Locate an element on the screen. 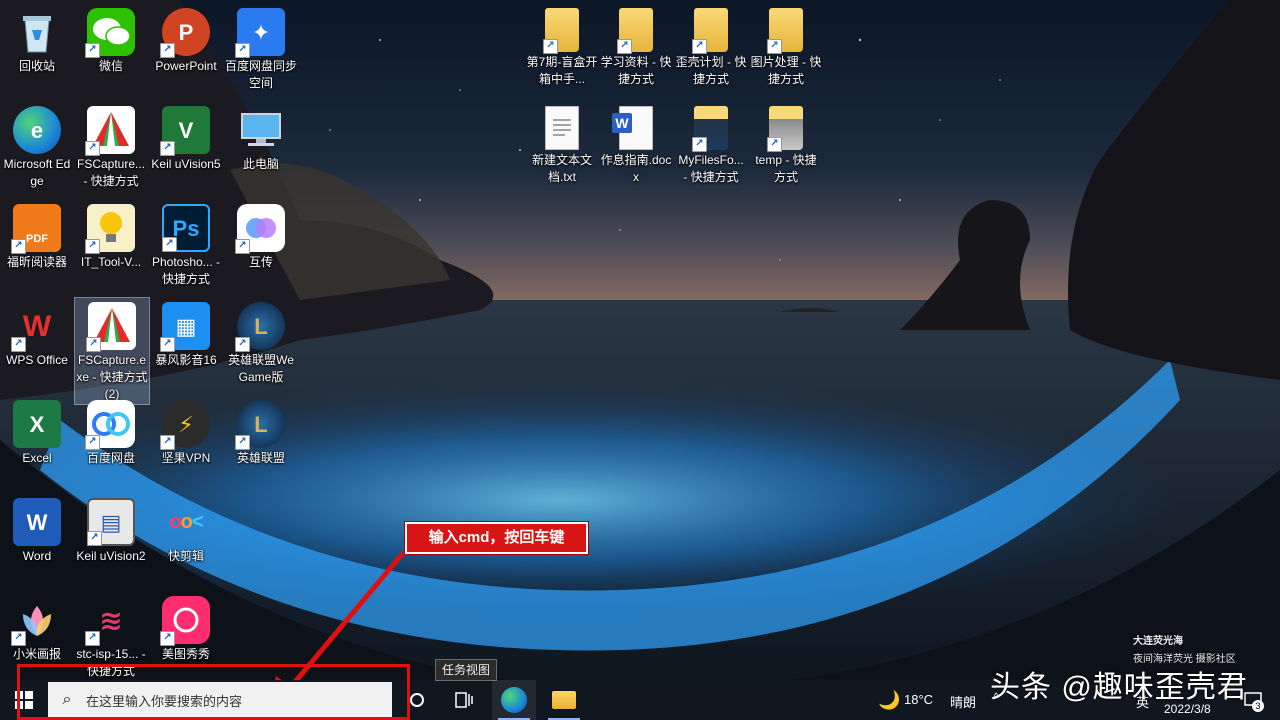 This screenshot has height=720, width=1280. taskbar-file-explorer is located at coordinates (564, 700).